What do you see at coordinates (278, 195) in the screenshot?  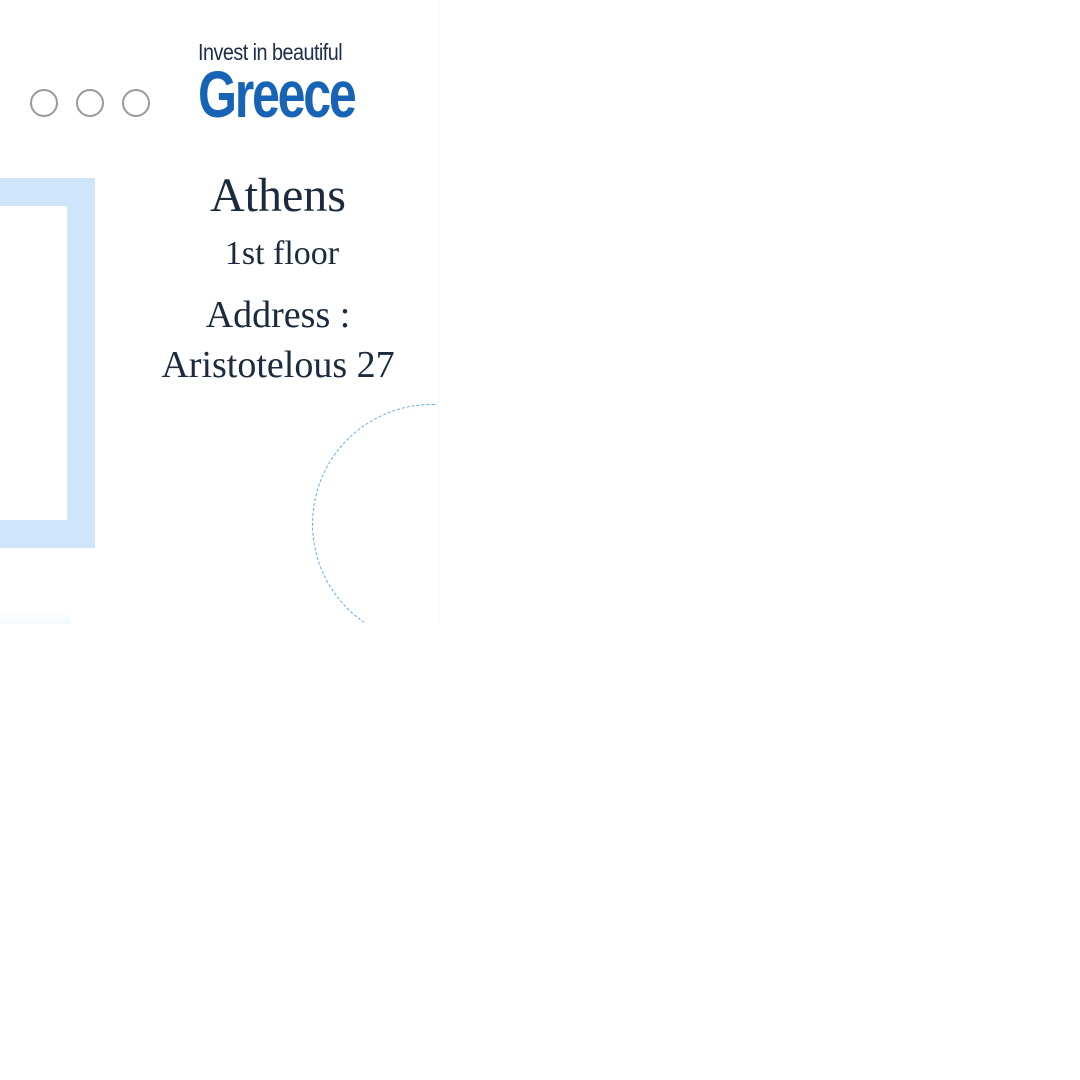 I see `city-name: Athens` at bounding box center [278, 195].